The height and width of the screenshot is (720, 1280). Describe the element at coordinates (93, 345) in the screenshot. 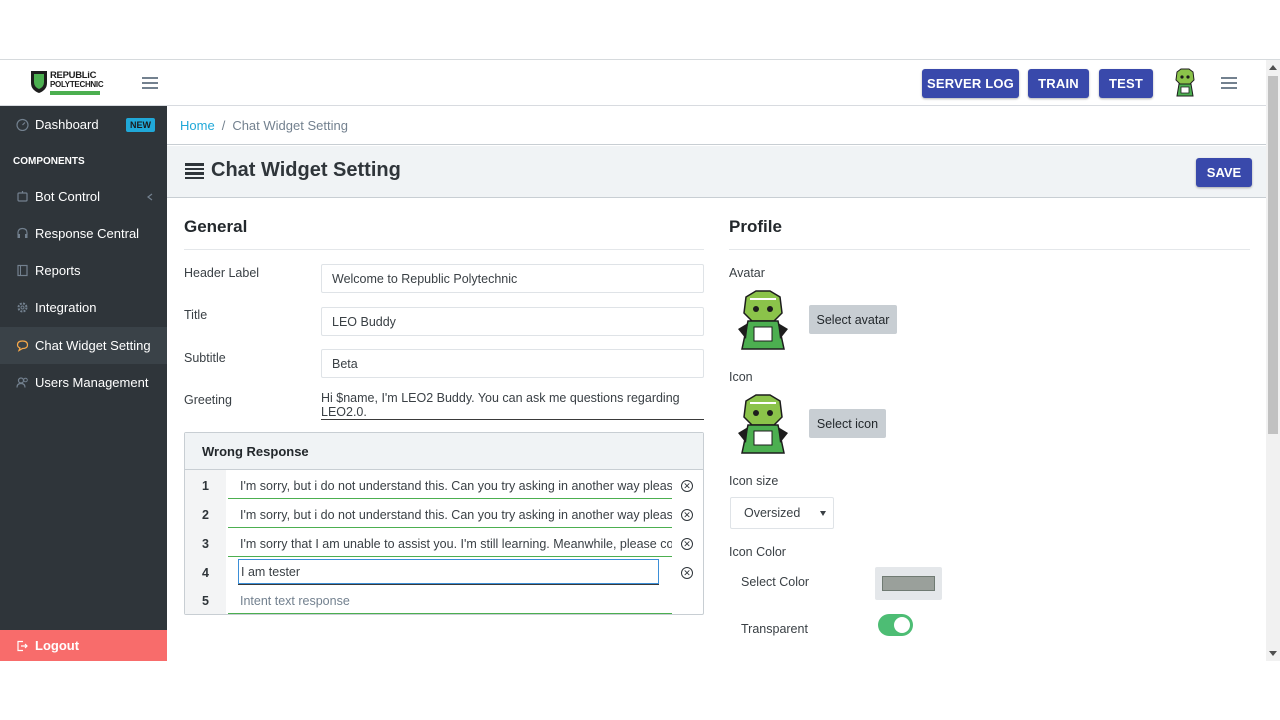

I see `sidebar-item-label: Chat Widget Setting` at that location.